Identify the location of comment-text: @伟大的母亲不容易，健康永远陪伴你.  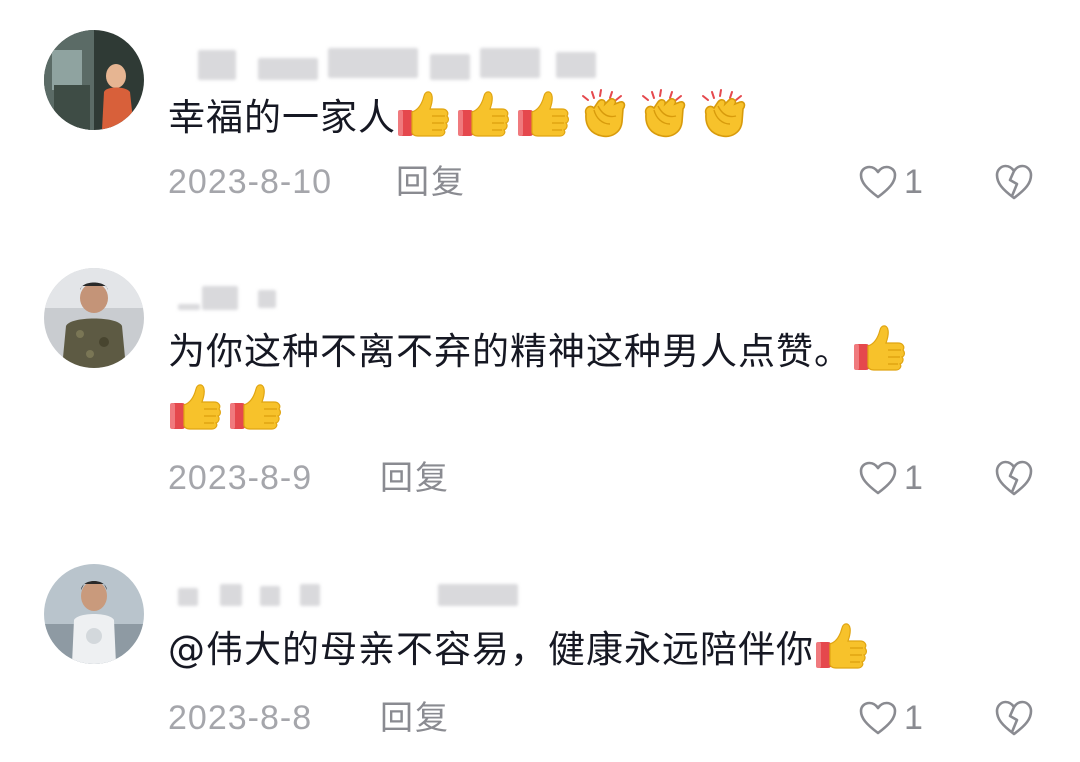
(598, 649).